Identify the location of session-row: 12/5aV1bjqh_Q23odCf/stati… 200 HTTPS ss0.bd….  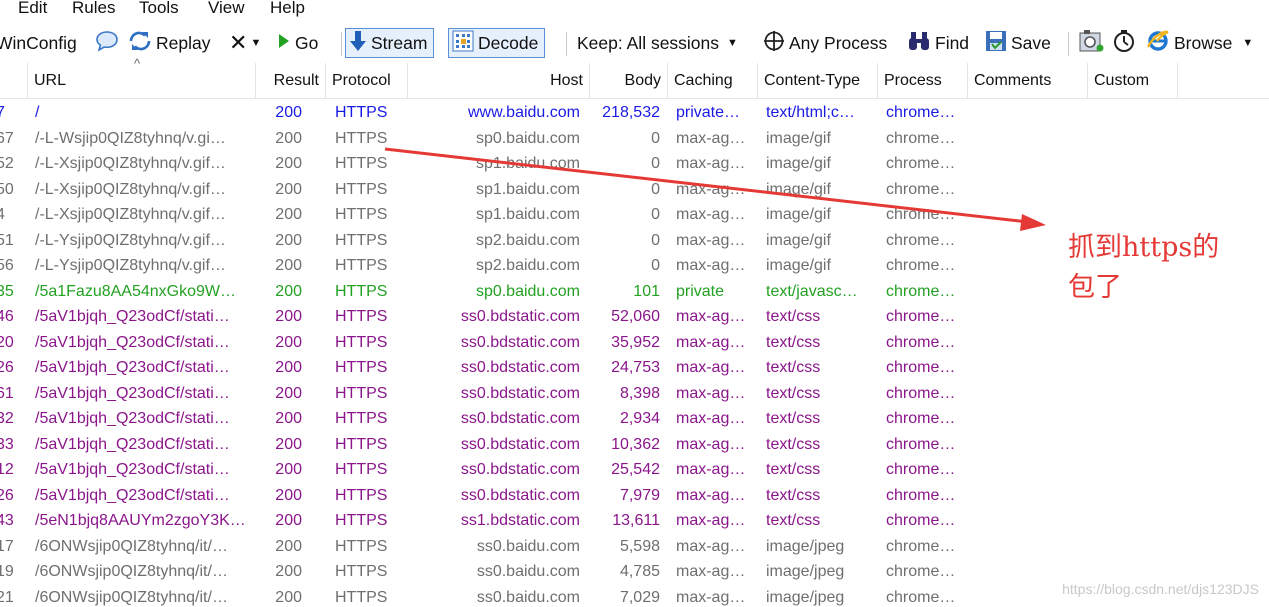
(634, 470).